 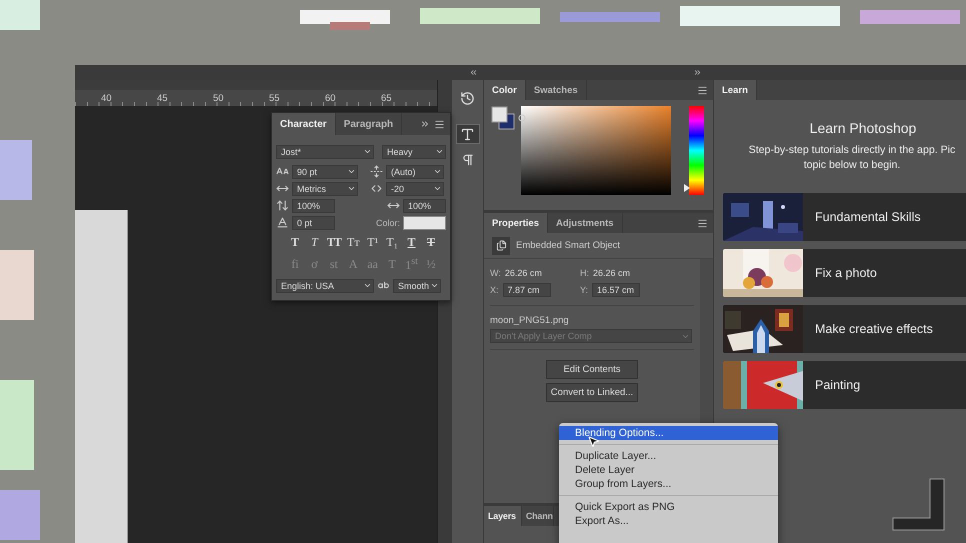 What do you see at coordinates (505, 90) in the screenshot?
I see `panel-tab: Color` at bounding box center [505, 90].